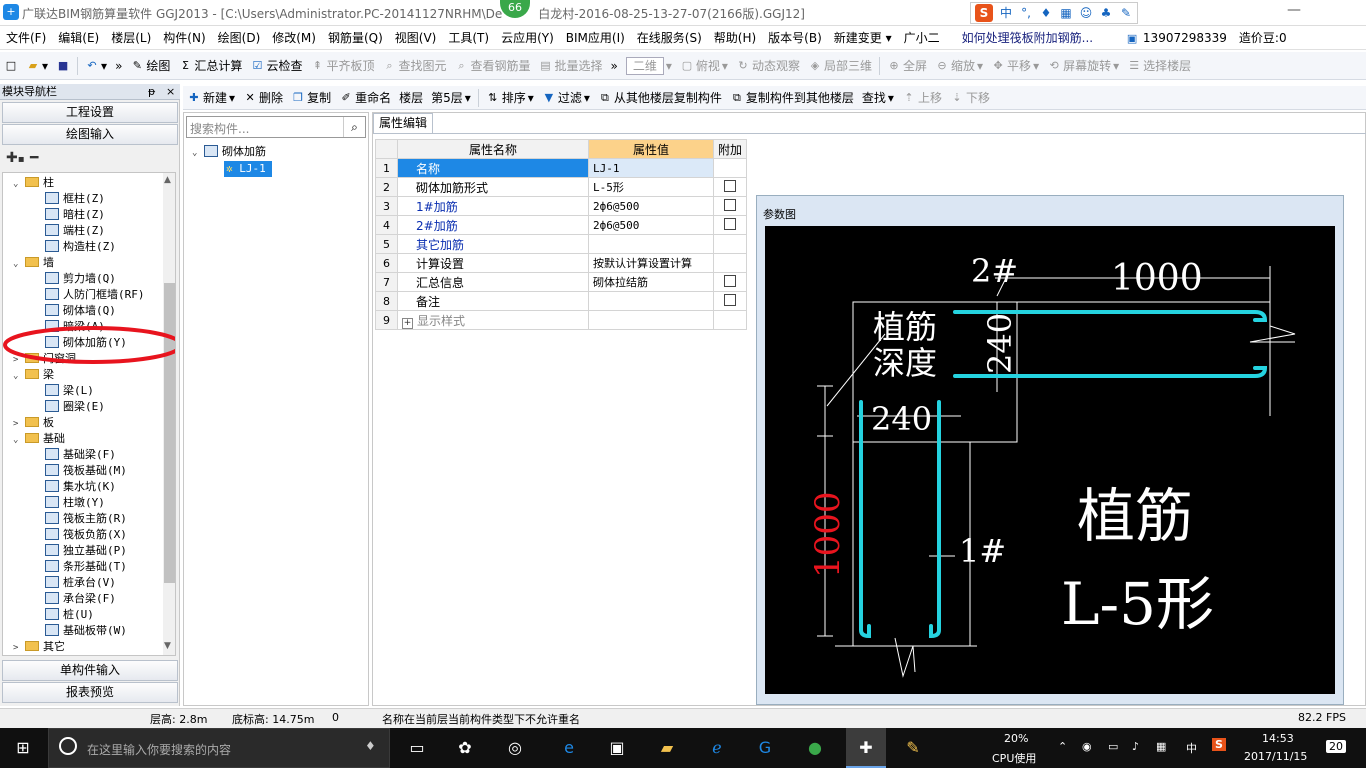  Describe the element at coordinates (566, 98) in the screenshot. I see `filter-button: ▼ 过滤 ▾` at that location.